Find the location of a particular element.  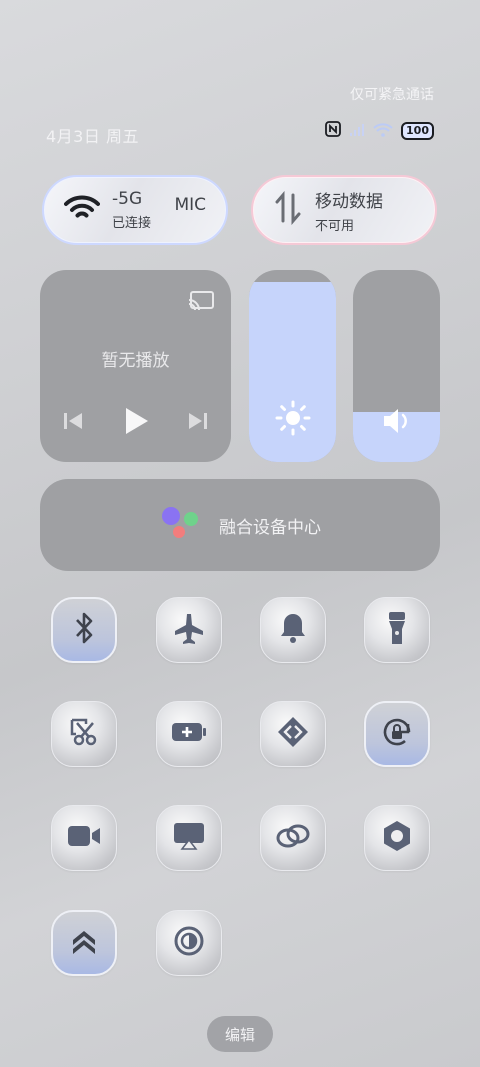

status-icons: 100 is located at coordinates (379, 131).